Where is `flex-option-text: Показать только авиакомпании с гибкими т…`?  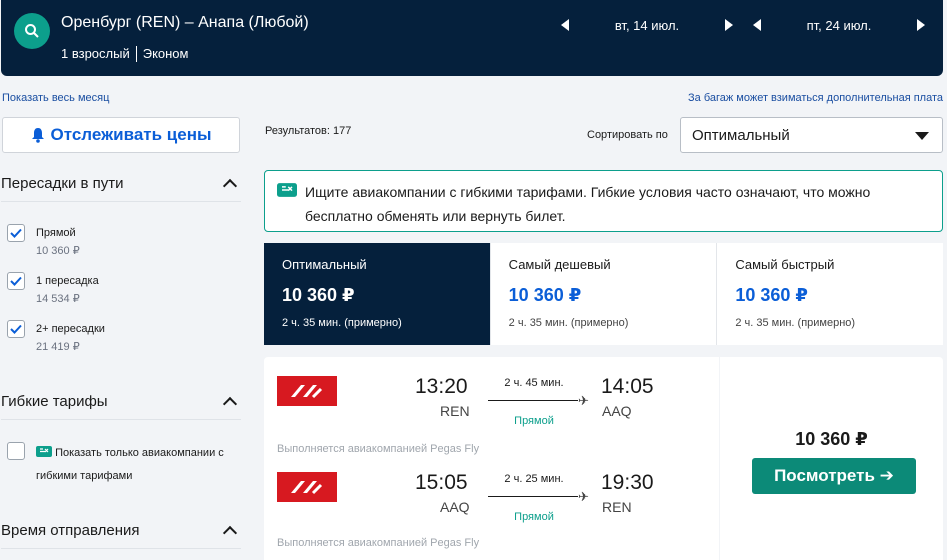 flex-option-text: Показать только авиакомпании с гибкими т… is located at coordinates (130, 464).